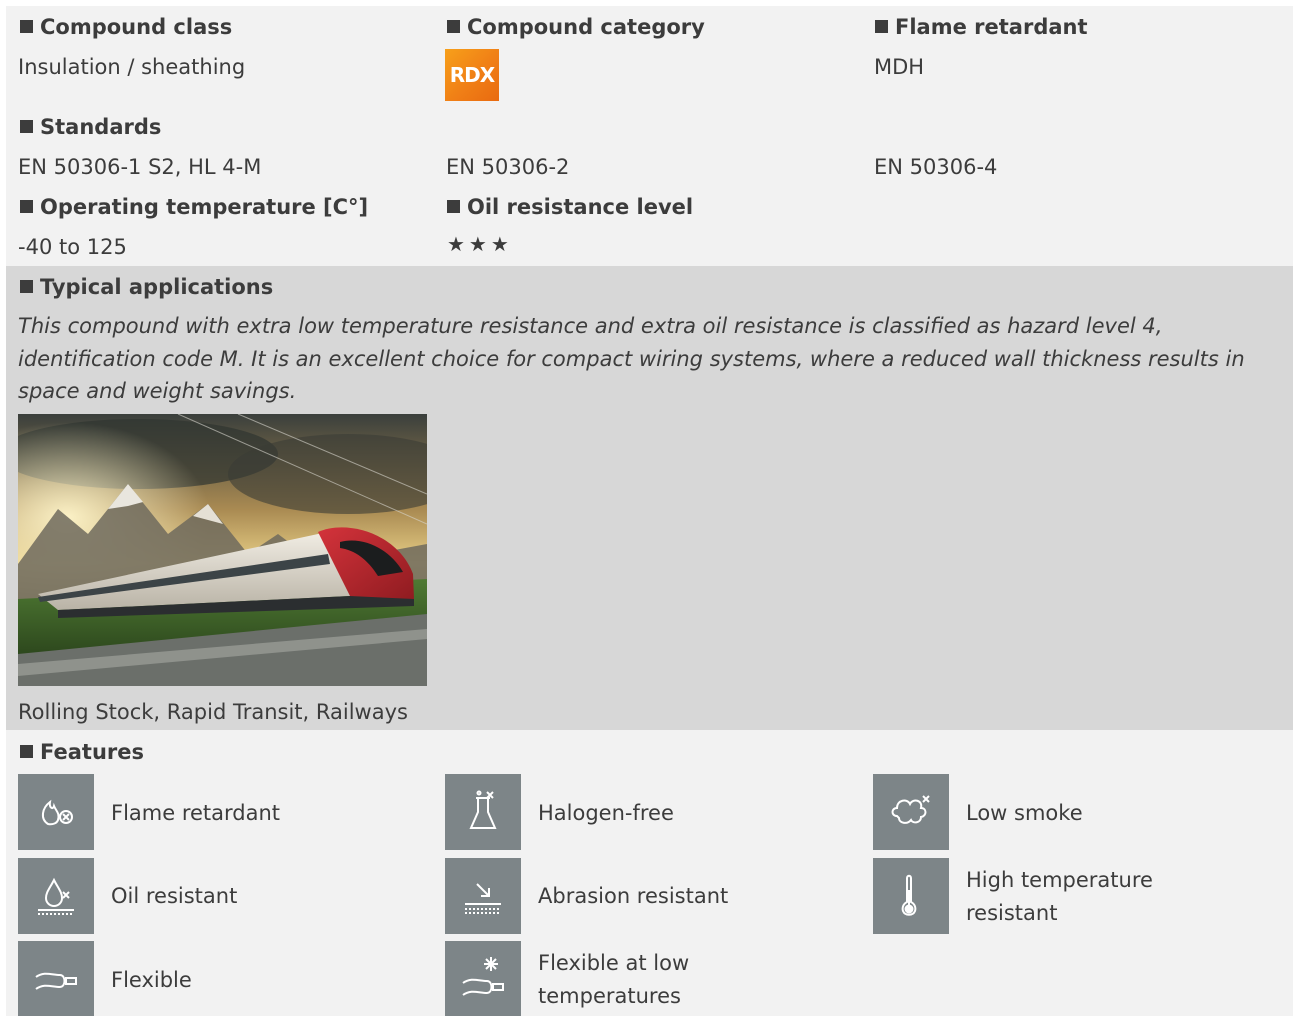 The image size is (1293, 1016). Describe the element at coordinates (194, 207) in the screenshot. I see `operating-temperature-header: Operating temperature [C°]` at that location.